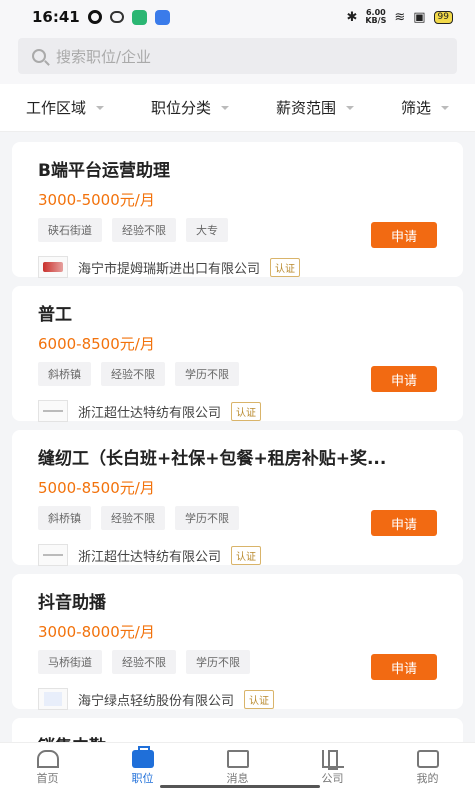 This screenshot has height=792, width=475. What do you see at coordinates (376, 16) in the screenshot?
I see `net-speed: 6.00 KB/S` at bounding box center [376, 16].